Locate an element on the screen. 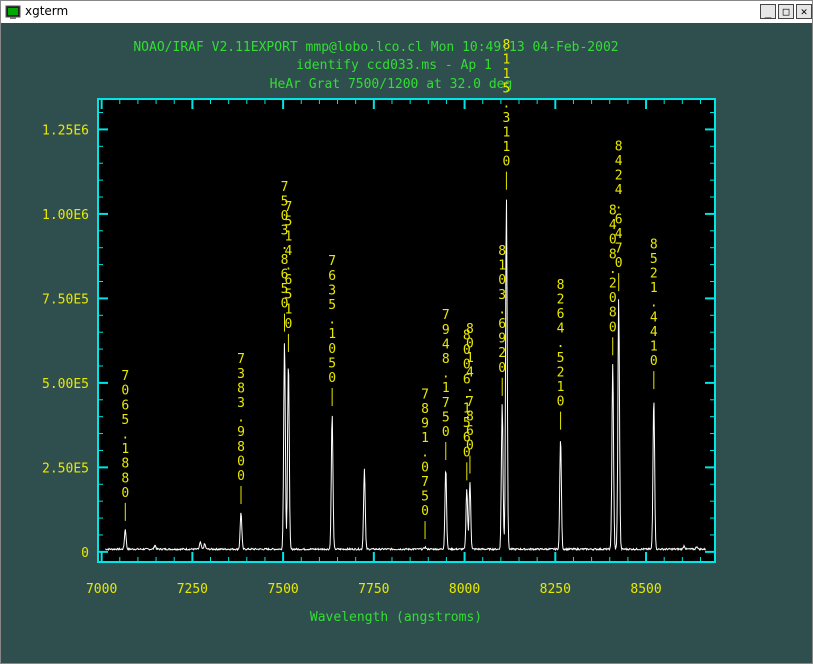 Image resolution: width=813 pixels, height=664 pixels. line-id-label: 8115.3110 is located at coordinates (507, 104).